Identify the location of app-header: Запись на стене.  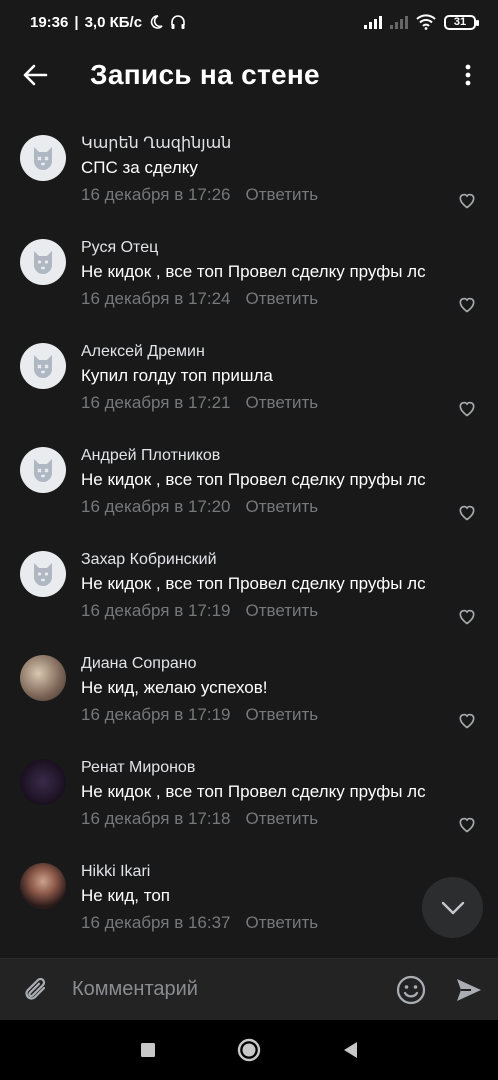
(249, 75).